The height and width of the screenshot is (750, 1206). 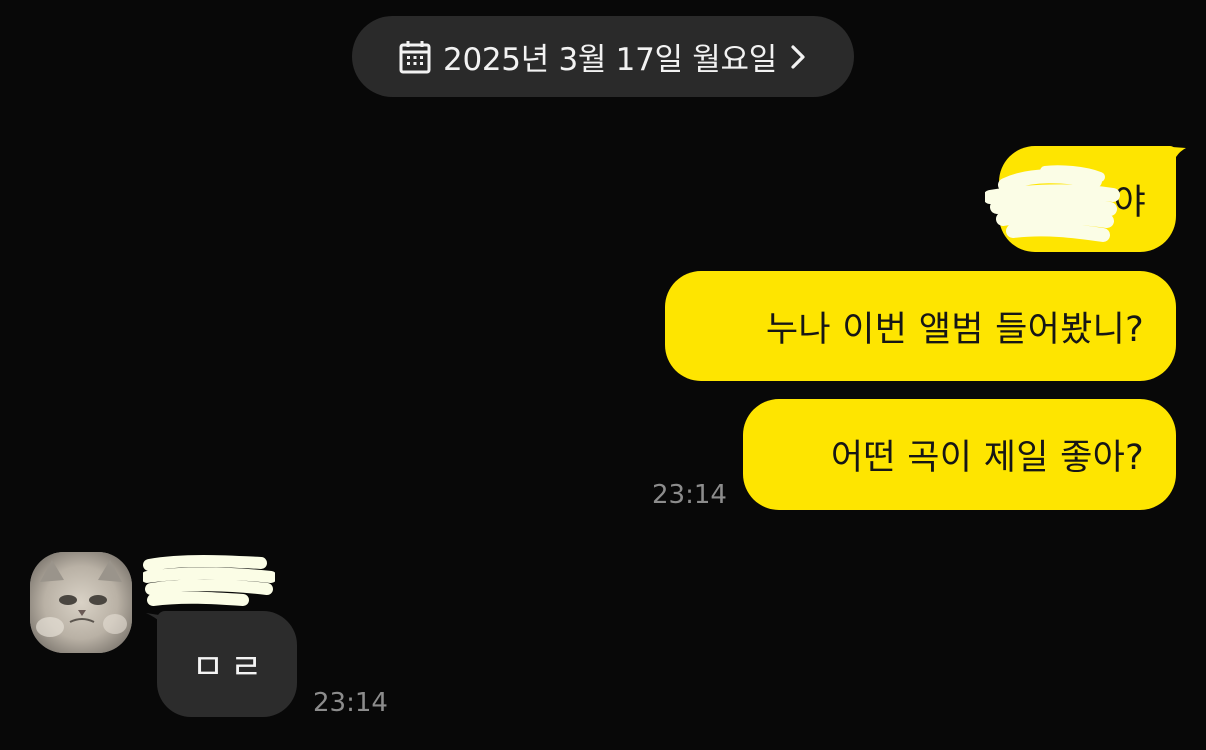 I want to click on outgoing-message-bubble: 어떤 곡이 제일 좋아?, so click(x=959, y=454).